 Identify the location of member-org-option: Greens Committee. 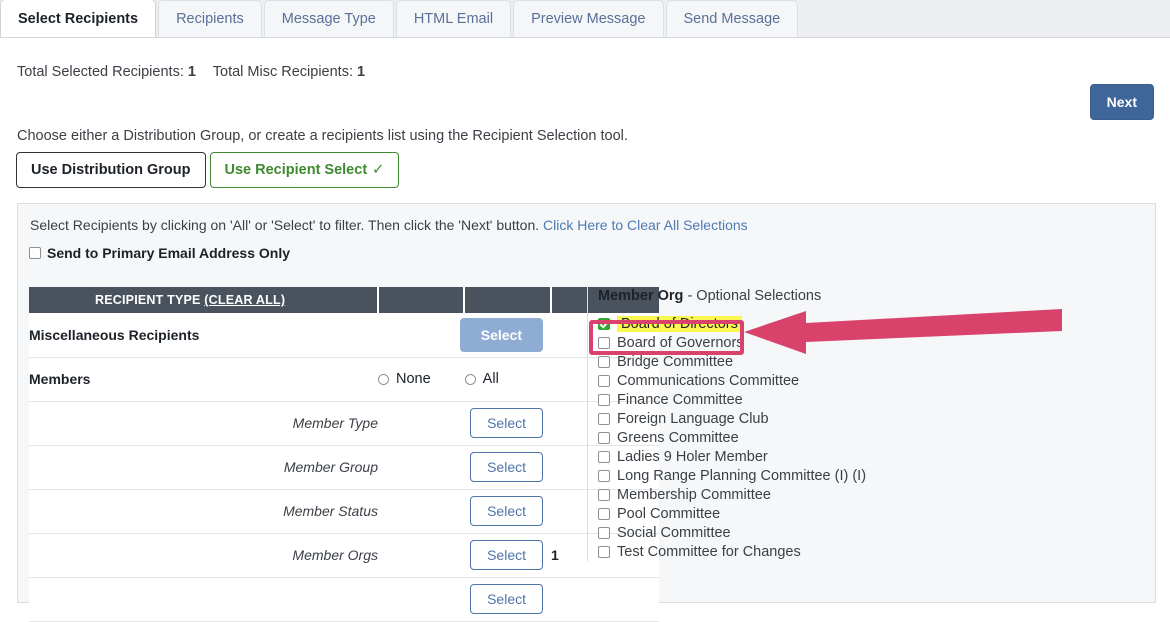
(872, 437).